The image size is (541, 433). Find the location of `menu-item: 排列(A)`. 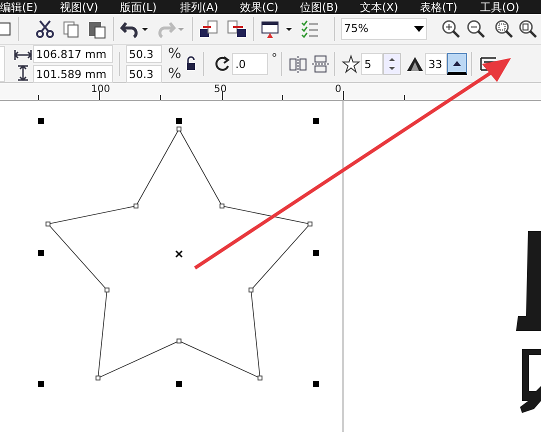

menu-item: 排列(A) is located at coordinates (210, 7).